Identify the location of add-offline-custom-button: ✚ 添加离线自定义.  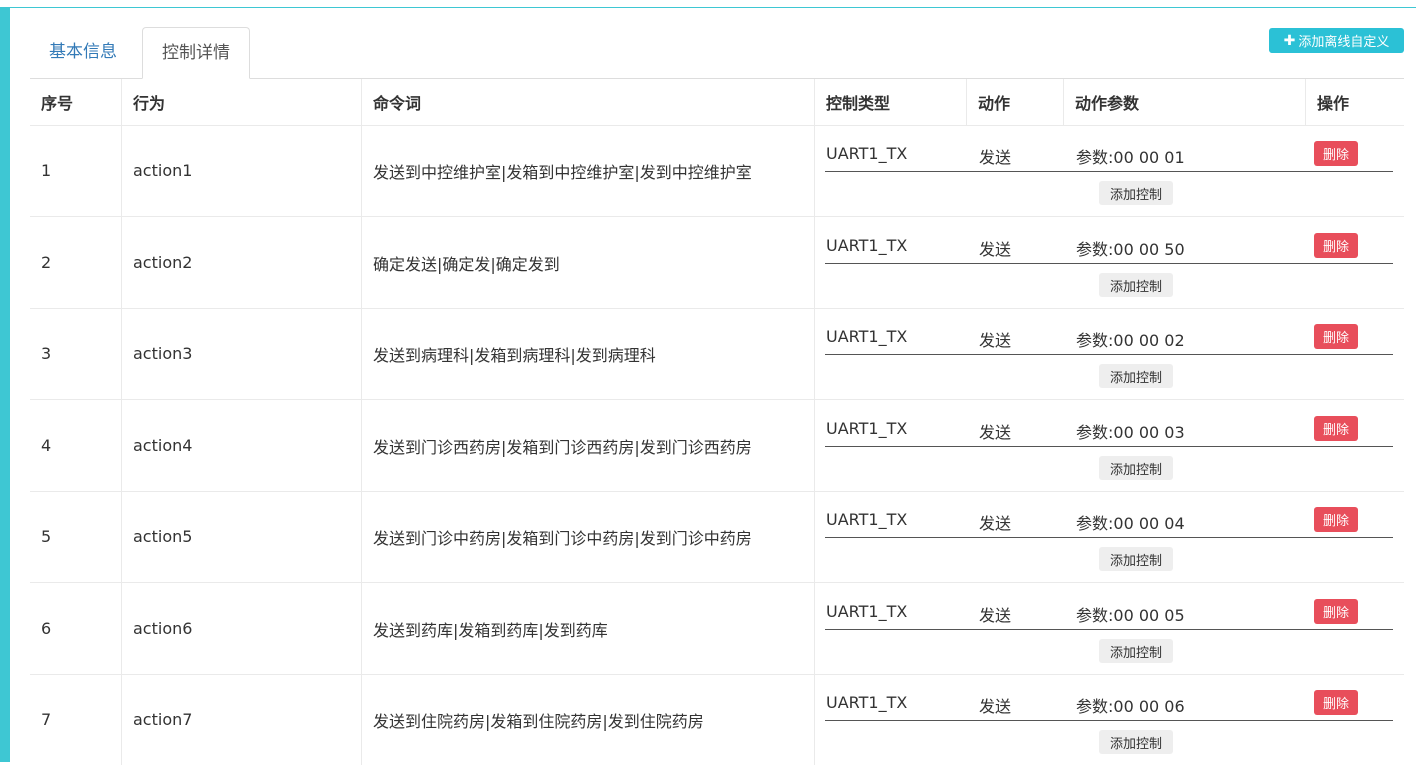
(1336, 40).